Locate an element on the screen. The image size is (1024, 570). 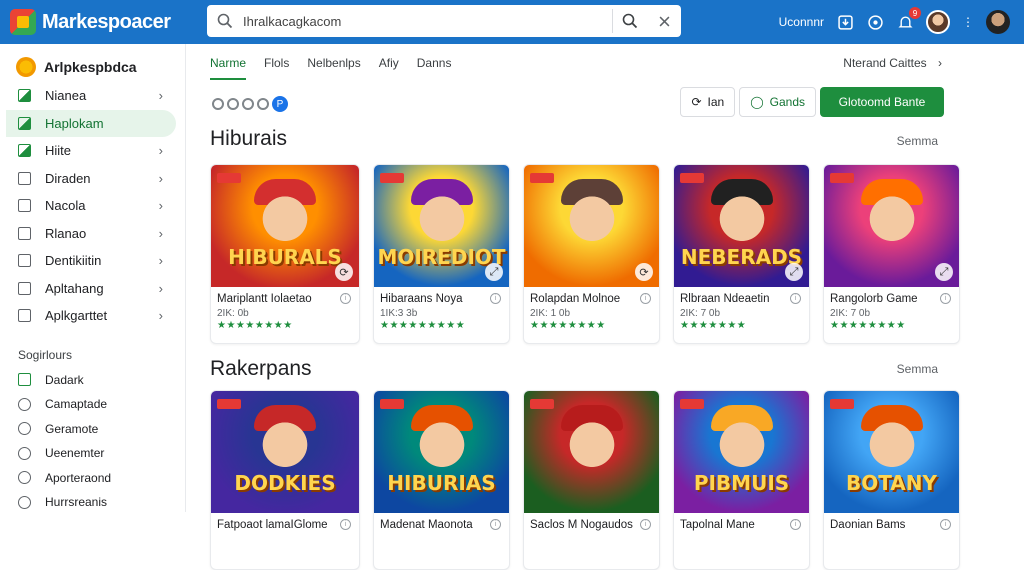
app-name: Fatpoaot lamaIGlome is located at coordinates (285, 525).